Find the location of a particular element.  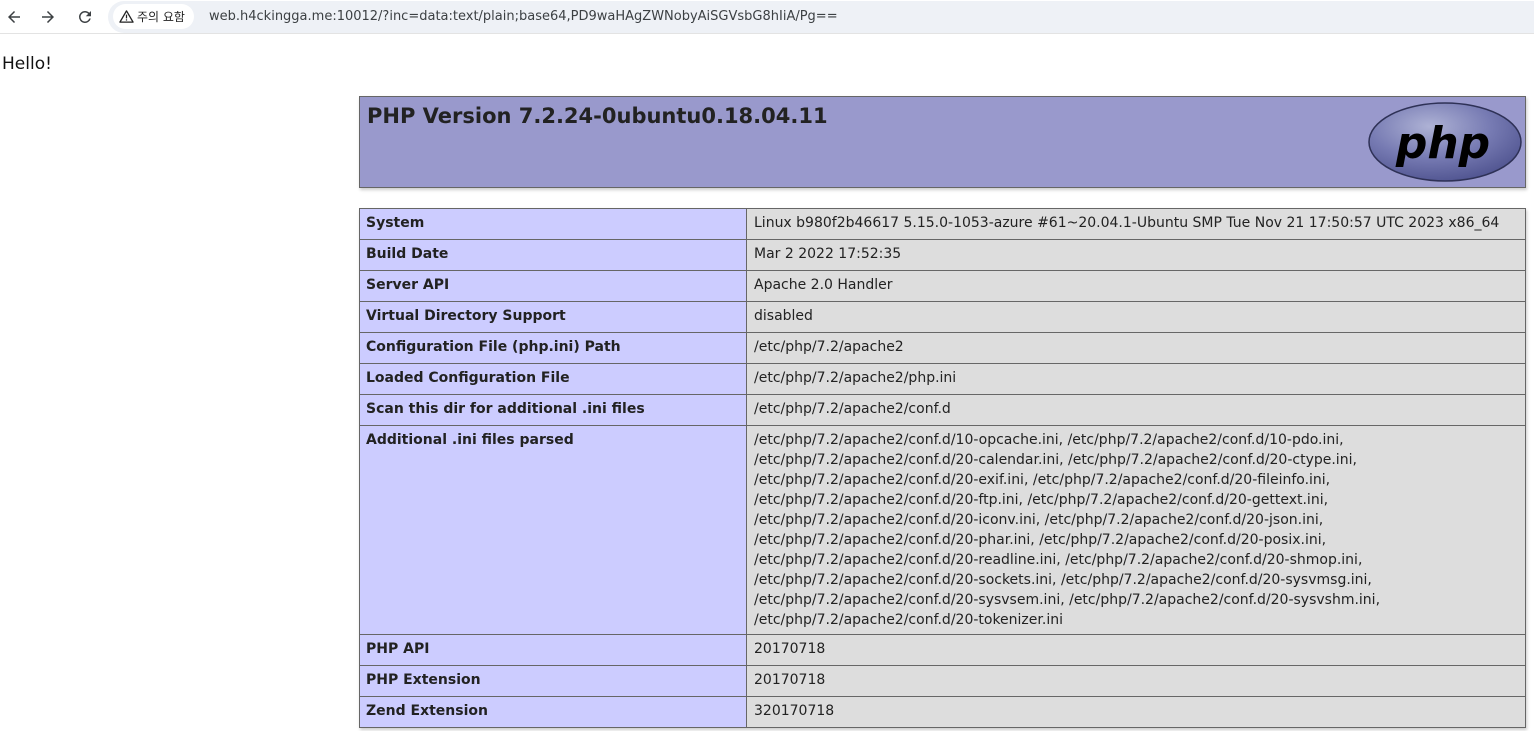

row-key: Loaded Configuration File is located at coordinates (553, 379).